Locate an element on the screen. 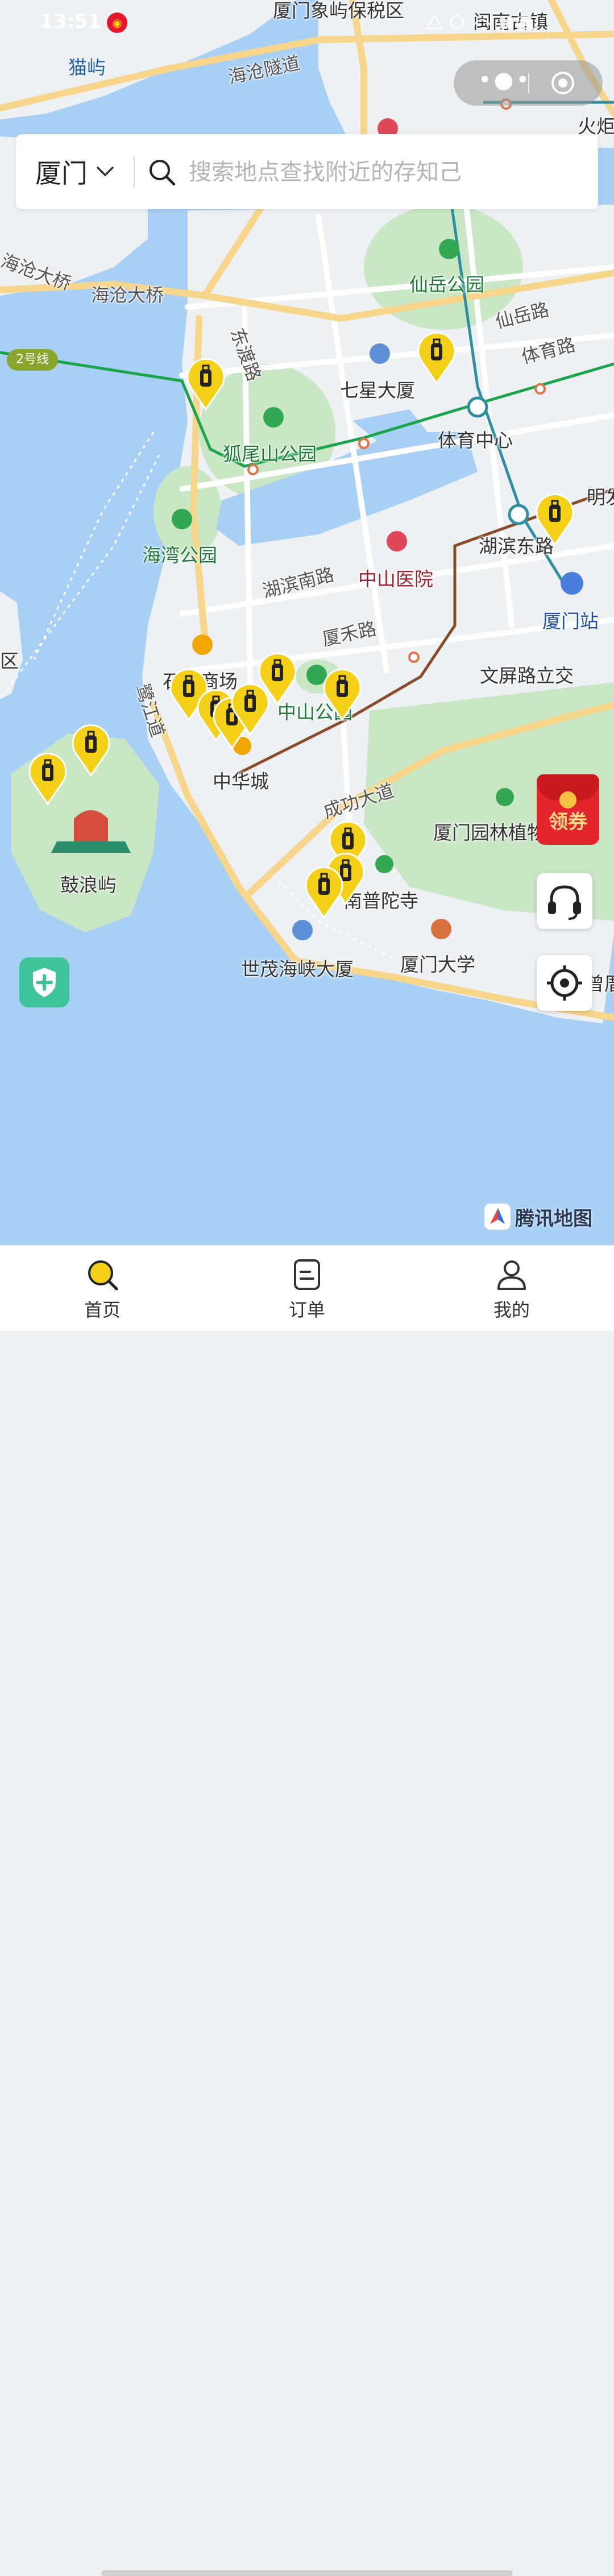  map-label-bay-park: 海湾公园 is located at coordinates (179, 555).